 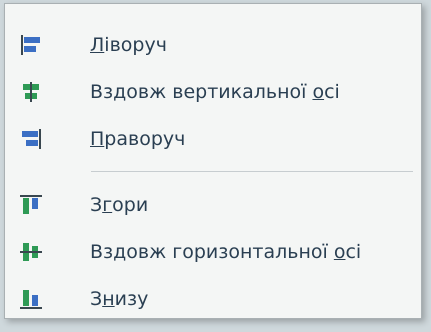 I want to click on align-right-icon, so click(x=31, y=139).